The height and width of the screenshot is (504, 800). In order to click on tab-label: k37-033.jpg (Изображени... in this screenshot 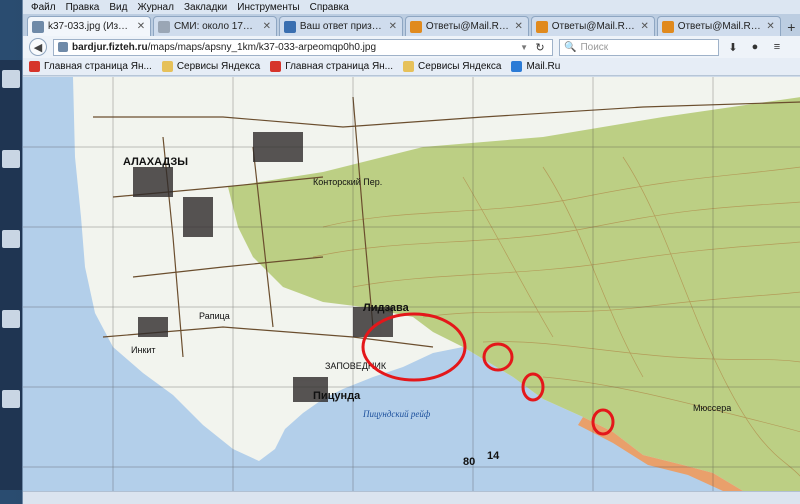, I will do `click(90, 26)`.